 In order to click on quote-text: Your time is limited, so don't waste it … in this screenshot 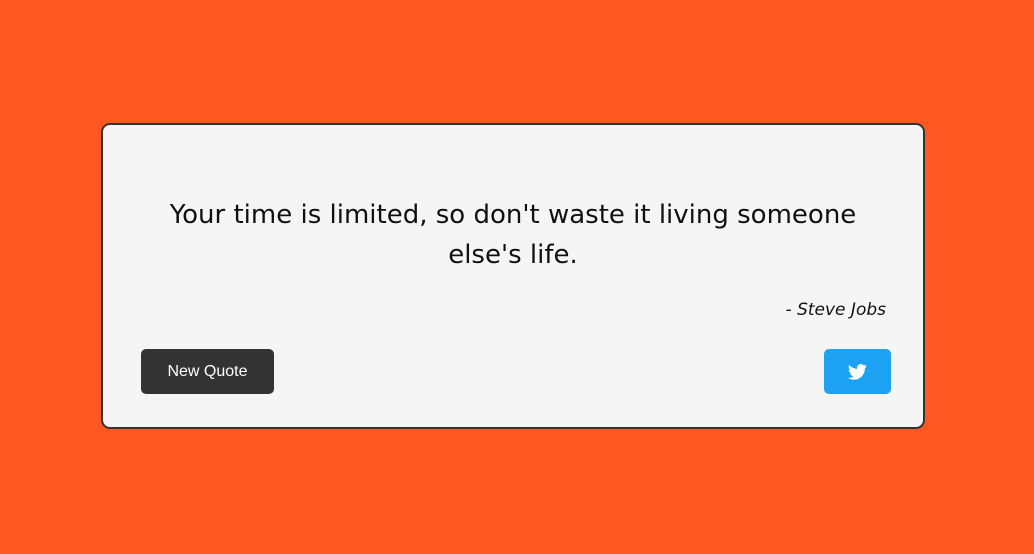, I will do `click(513, 235)`.